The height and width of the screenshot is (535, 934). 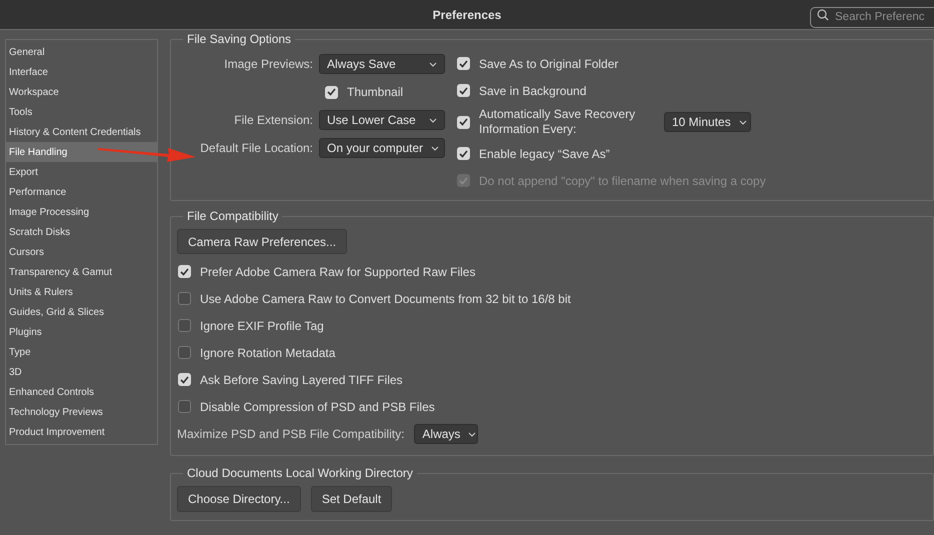 What do you see at coordinates (467, 15) in the screenshot?
I see `window-title: Preferences` at bounding box center [467, 15].